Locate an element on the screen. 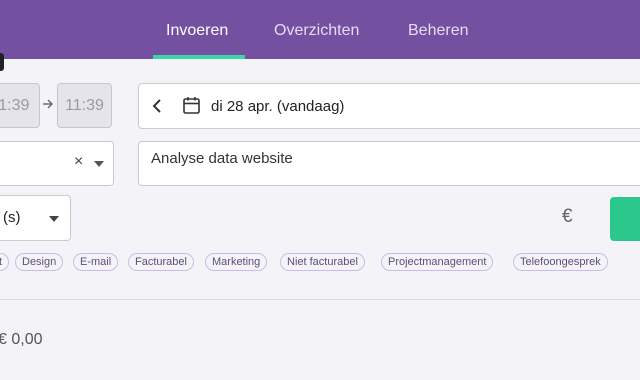 This screenshot has height=380, width=640. start-time-value: 11:39 is located at coordinates (15, 105).